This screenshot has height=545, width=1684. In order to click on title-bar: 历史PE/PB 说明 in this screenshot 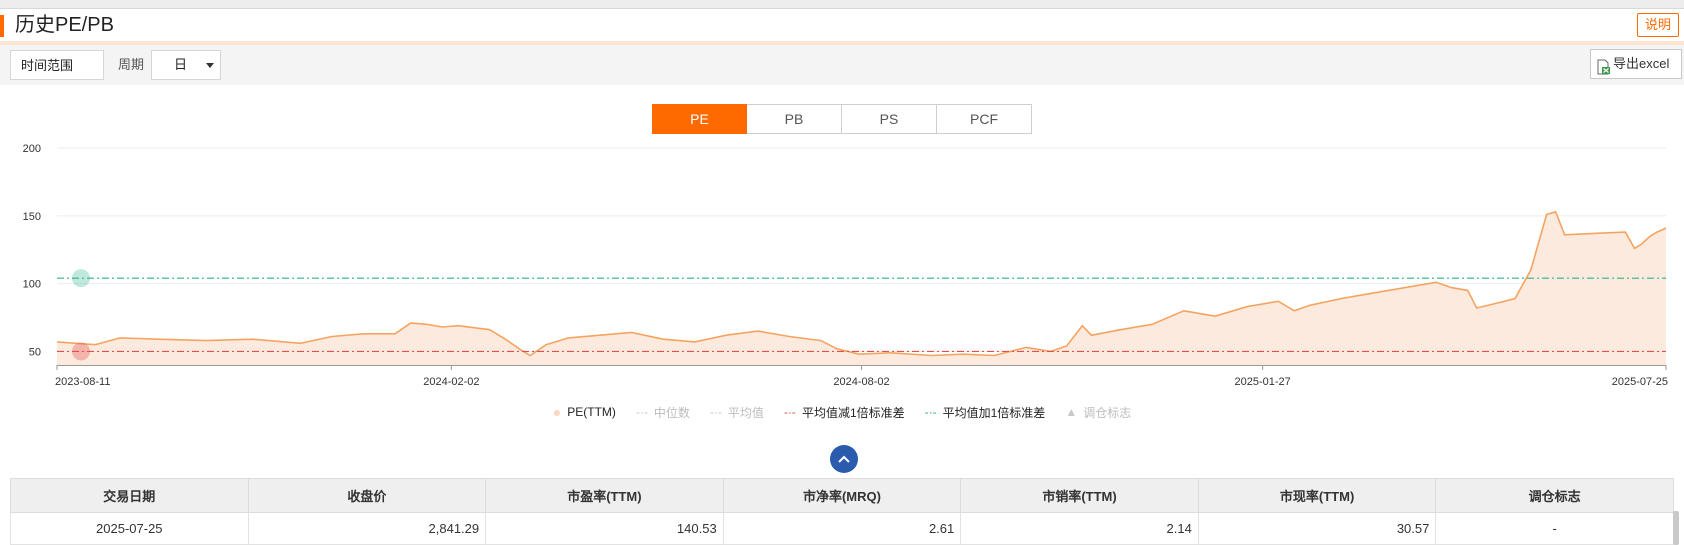, I will do `click(842, 27)`.